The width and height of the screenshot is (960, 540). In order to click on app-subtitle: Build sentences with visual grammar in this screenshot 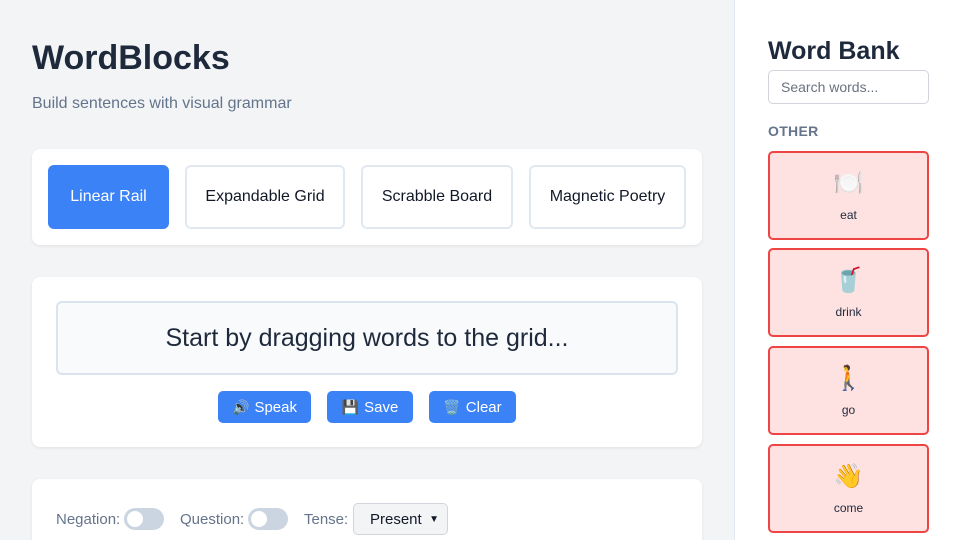, I will do `click(162, 103)`.